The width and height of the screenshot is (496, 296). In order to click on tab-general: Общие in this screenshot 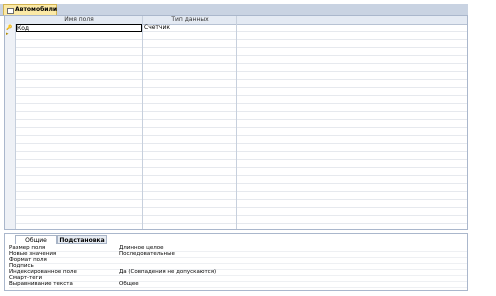, I will do `click(36, 239)`.